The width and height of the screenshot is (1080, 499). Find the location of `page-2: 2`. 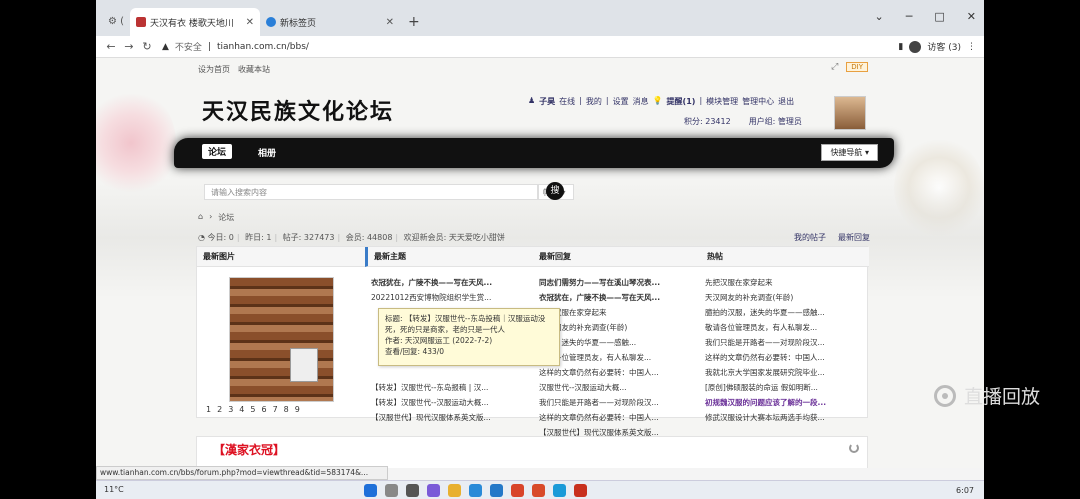

page-2: 2 is located at coordinates (219, 409).